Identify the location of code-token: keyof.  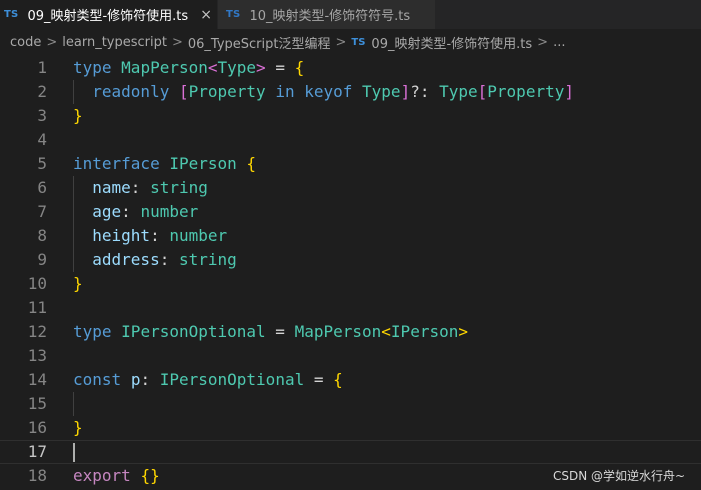
(328, 91).